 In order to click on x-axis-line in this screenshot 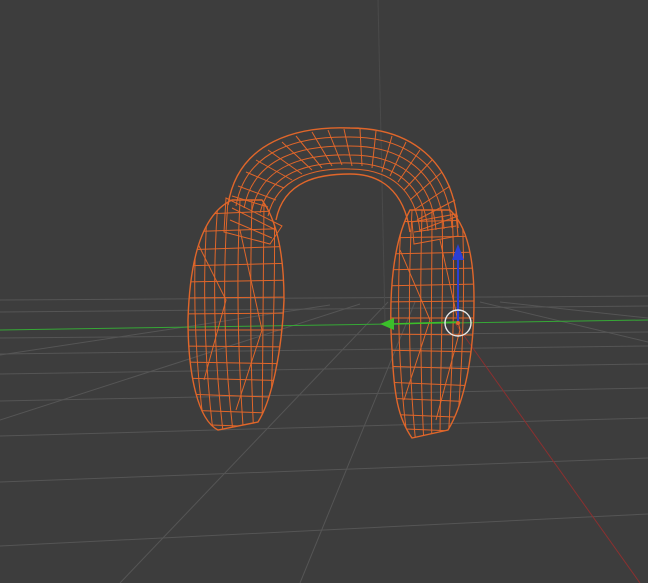, I will do `click(547, 452)`.